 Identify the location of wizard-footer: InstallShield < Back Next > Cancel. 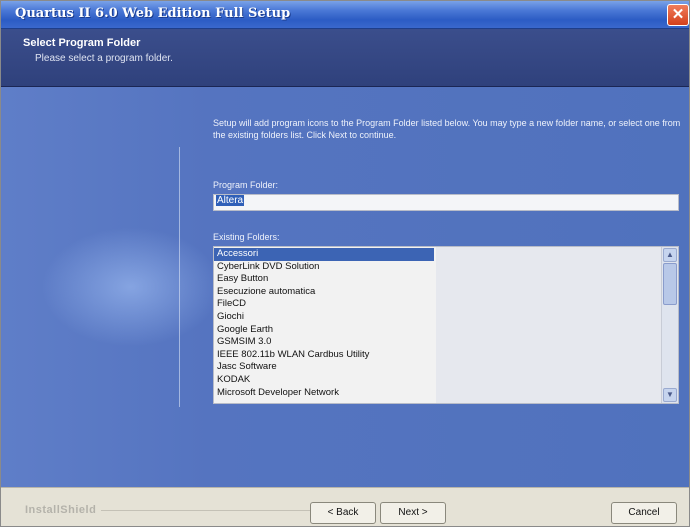
(345, 506).